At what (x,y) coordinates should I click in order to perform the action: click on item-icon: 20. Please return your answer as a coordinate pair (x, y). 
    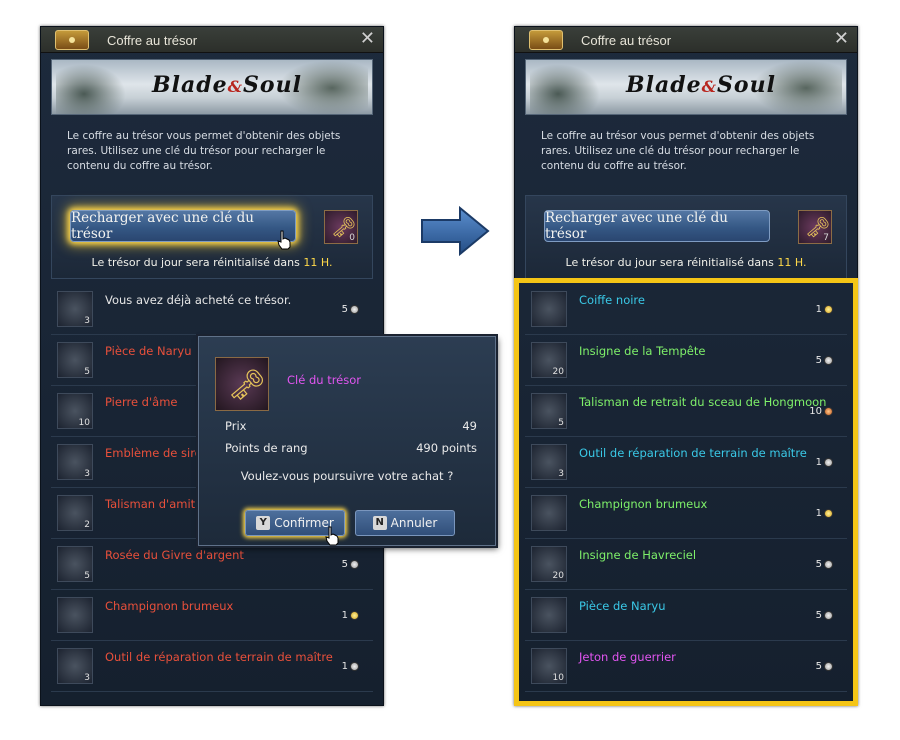
    Looking at the image, I should click on (549, 564).